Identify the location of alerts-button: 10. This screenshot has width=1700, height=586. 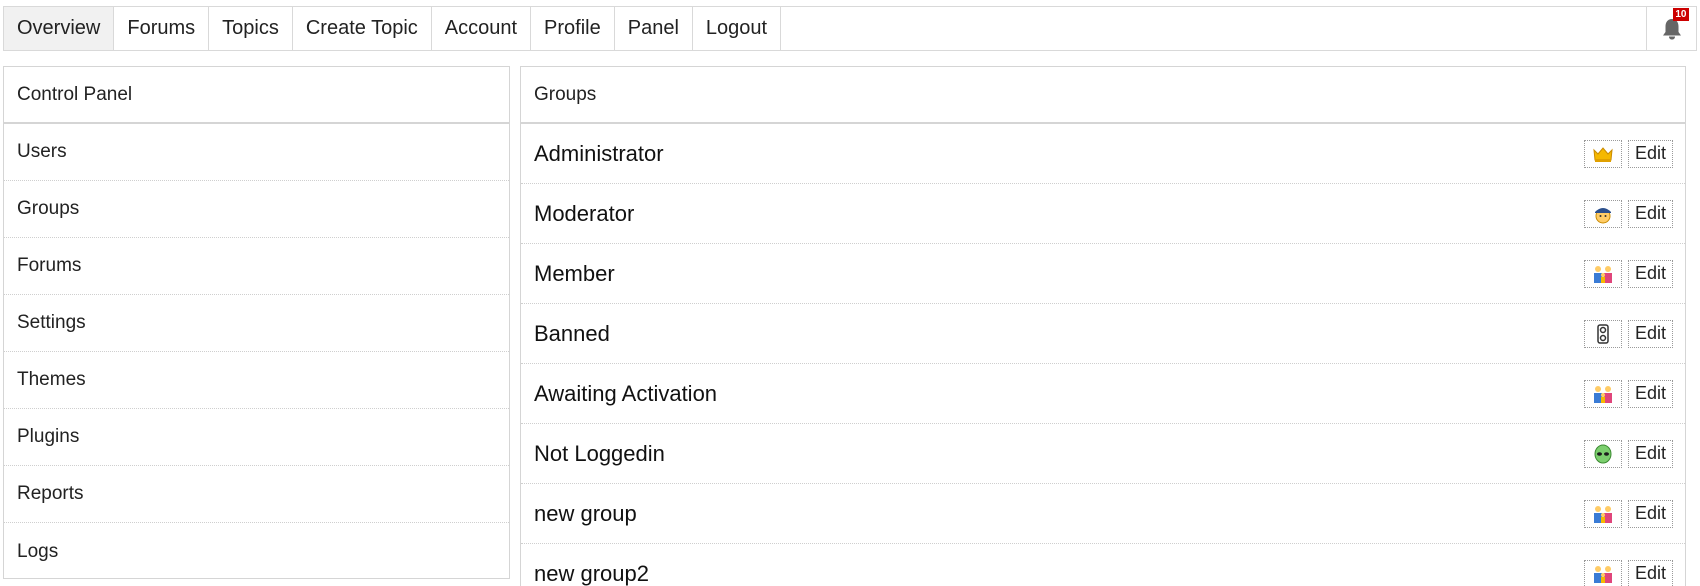
(1671, 28).